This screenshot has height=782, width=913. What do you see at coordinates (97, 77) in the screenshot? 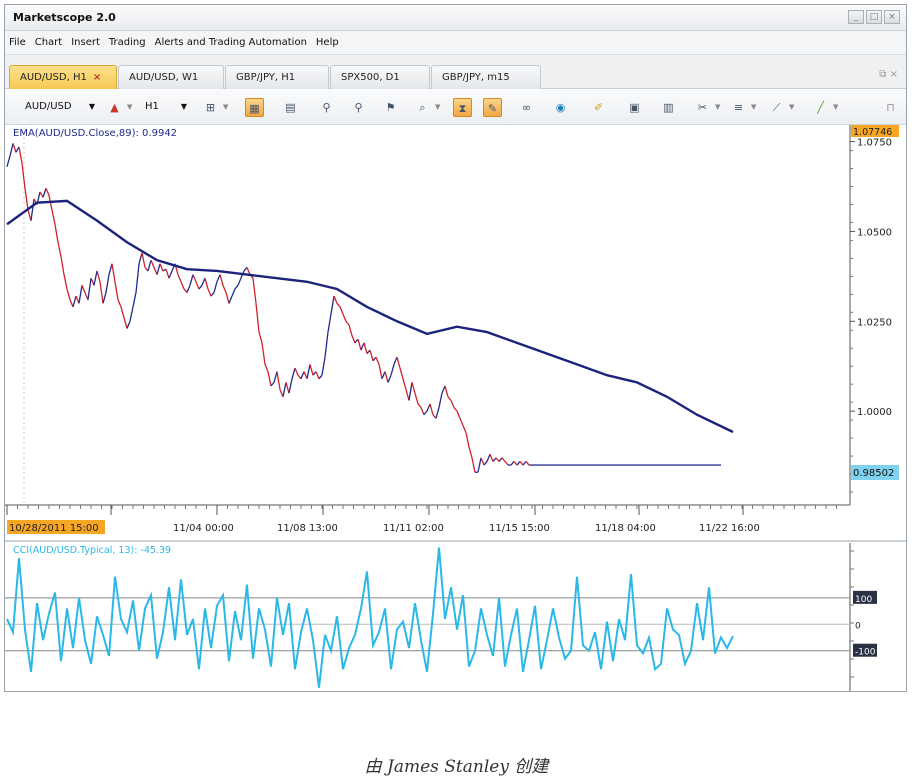
I see `close-tab-icon: ×` at bounding box center [97, 77].